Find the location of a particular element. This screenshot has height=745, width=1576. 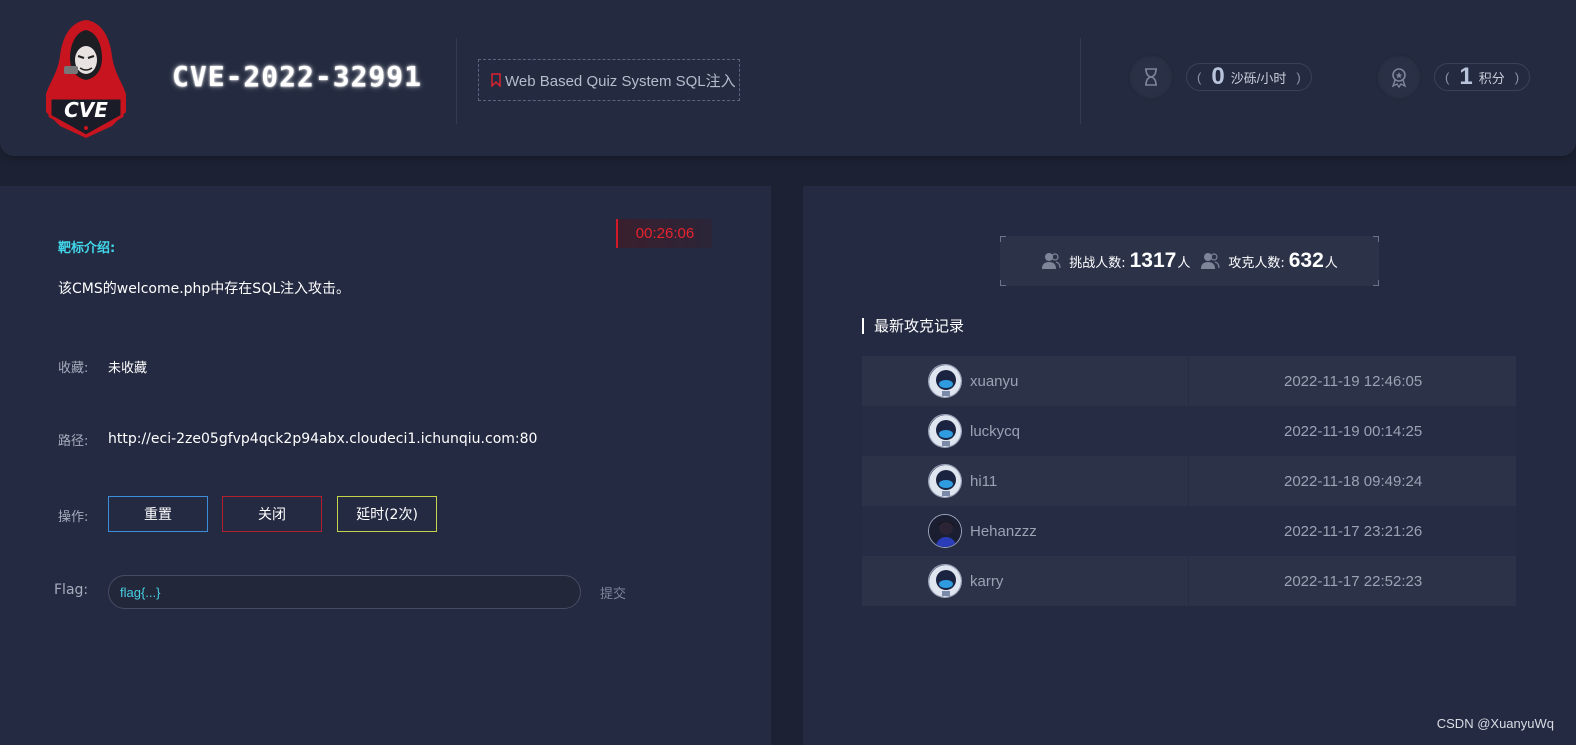

solvers-label: 攻克人数: is located at coordinates (1256, 263).